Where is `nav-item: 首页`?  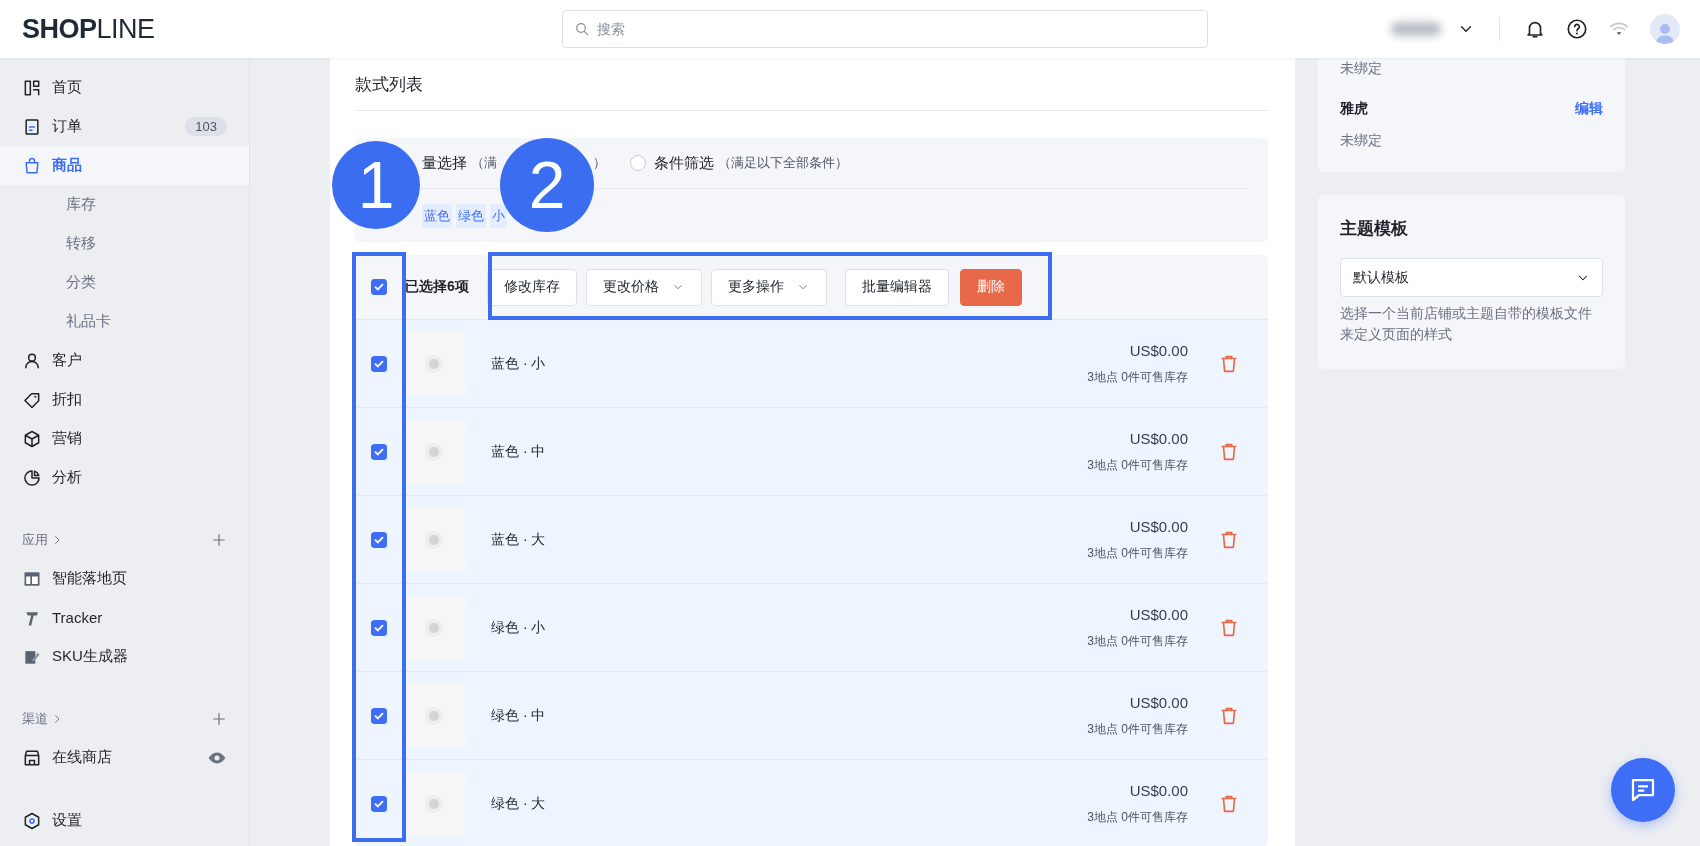
nav-item: 首页 is located at coordinates (124, 87).